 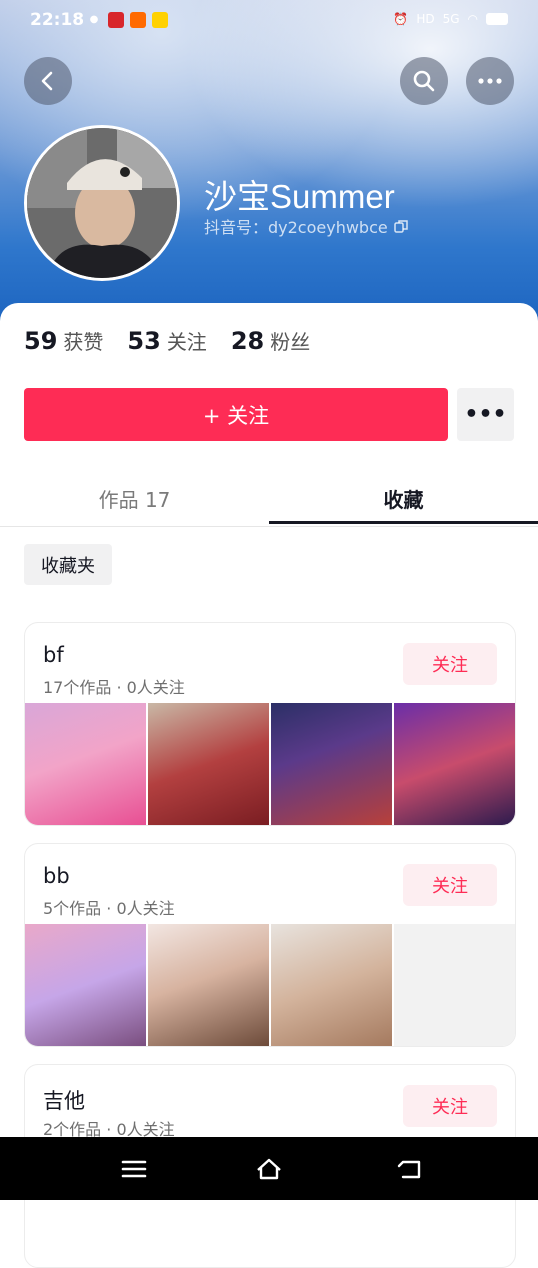 What do you see at coordinates (401, 19) in the screenshot?
I see `alarm-icon: ⏰` at bounding box center [401, 19].